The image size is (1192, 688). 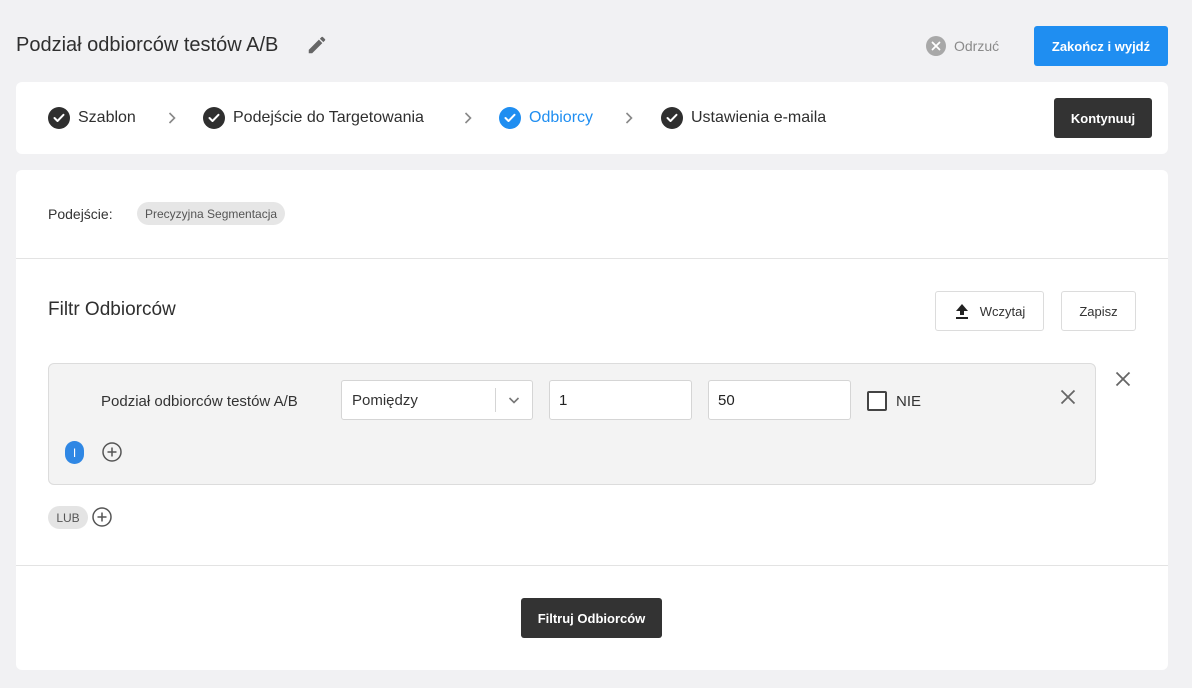 I want to click on step-template: Szablon, so click(x=92, y=118).